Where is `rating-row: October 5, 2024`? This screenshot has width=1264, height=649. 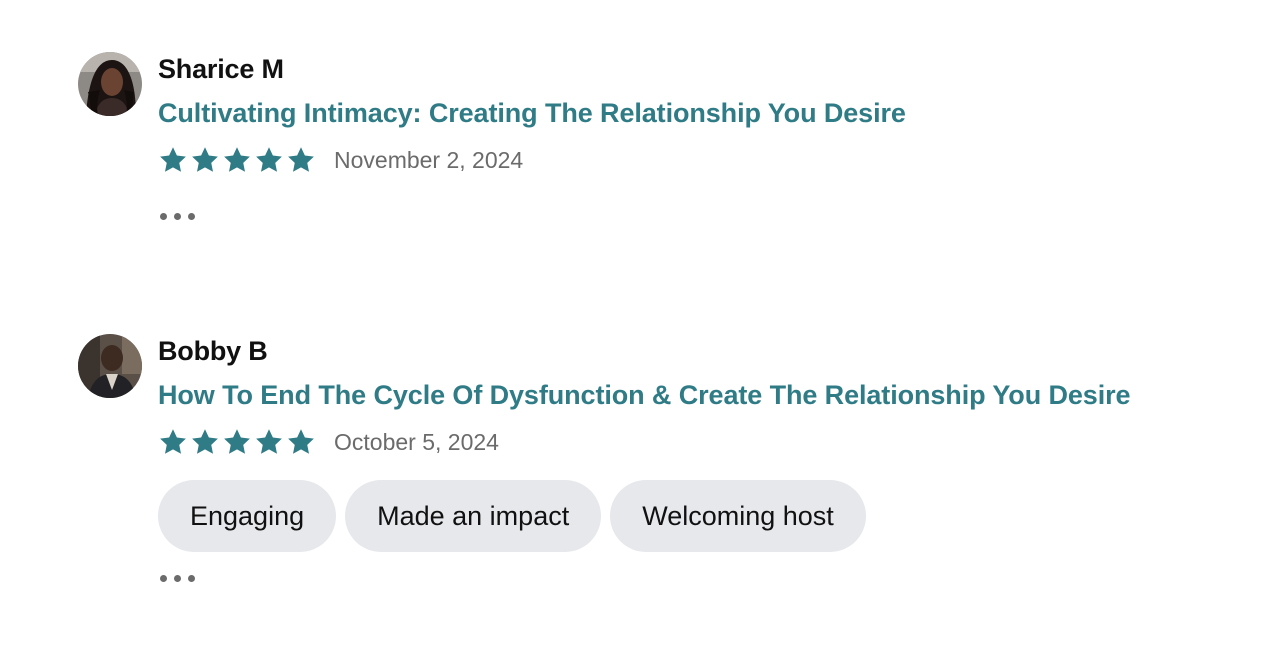
rating-row: October 5, 2024 is located at coordinates (328, 442).